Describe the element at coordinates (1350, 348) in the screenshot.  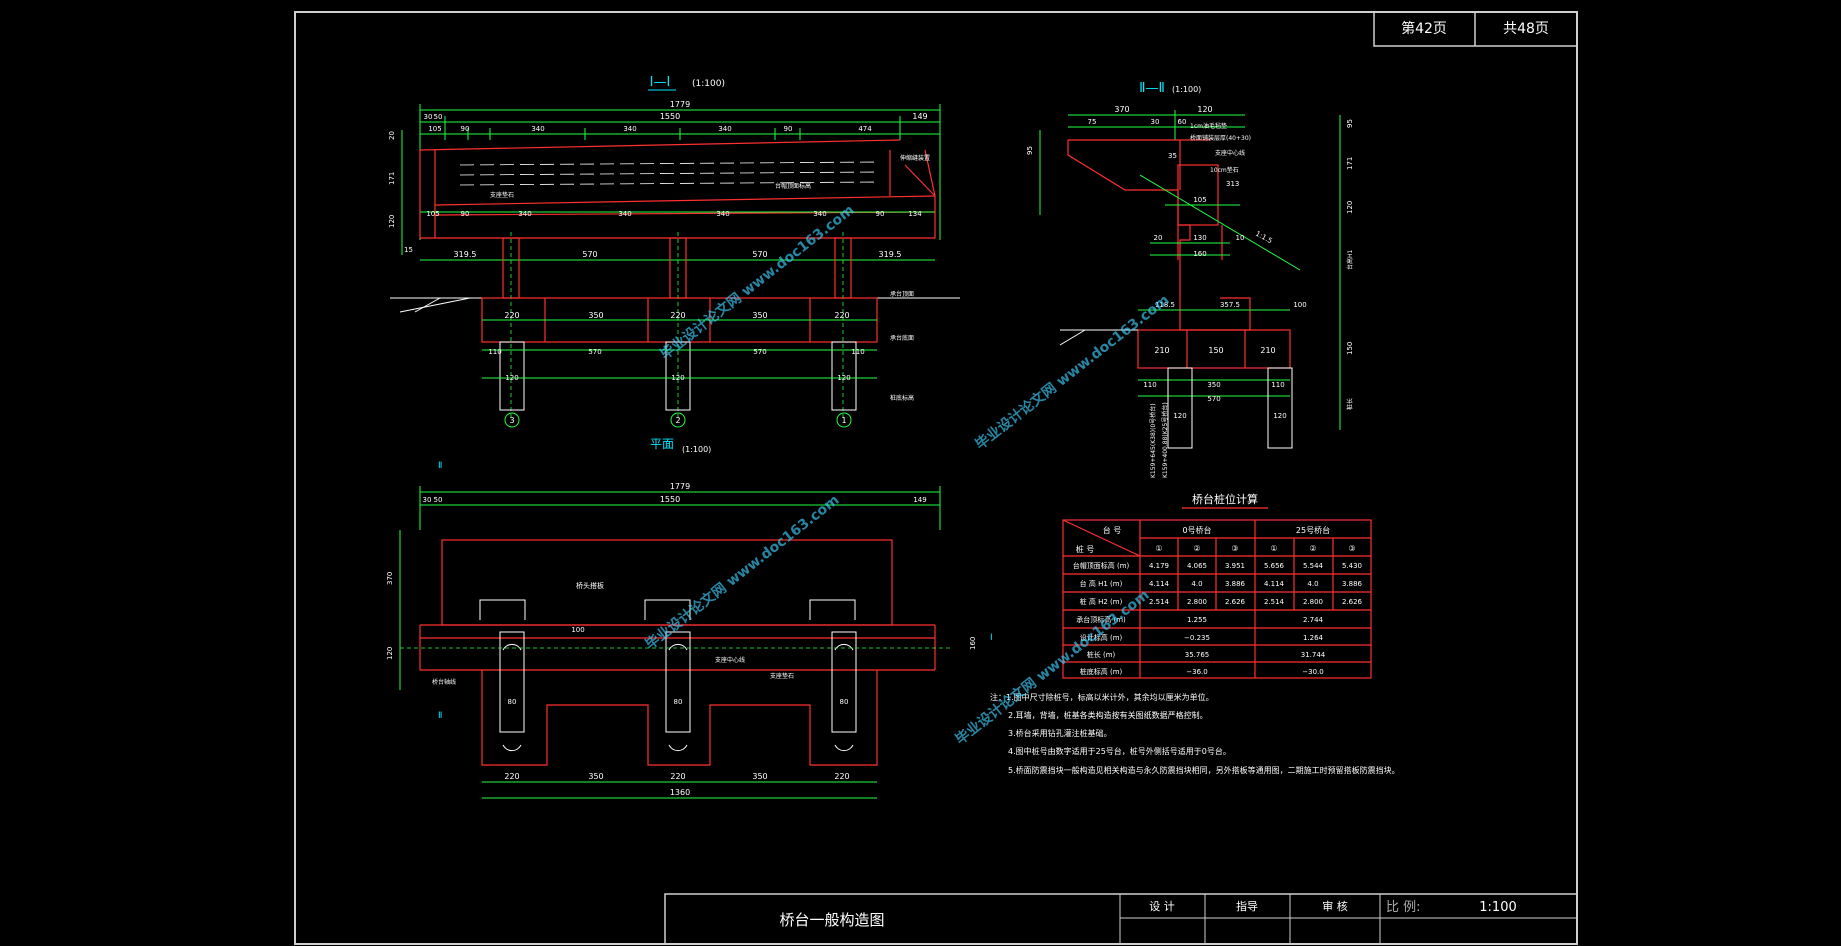
I see `sec-side-150: 150` at that location.